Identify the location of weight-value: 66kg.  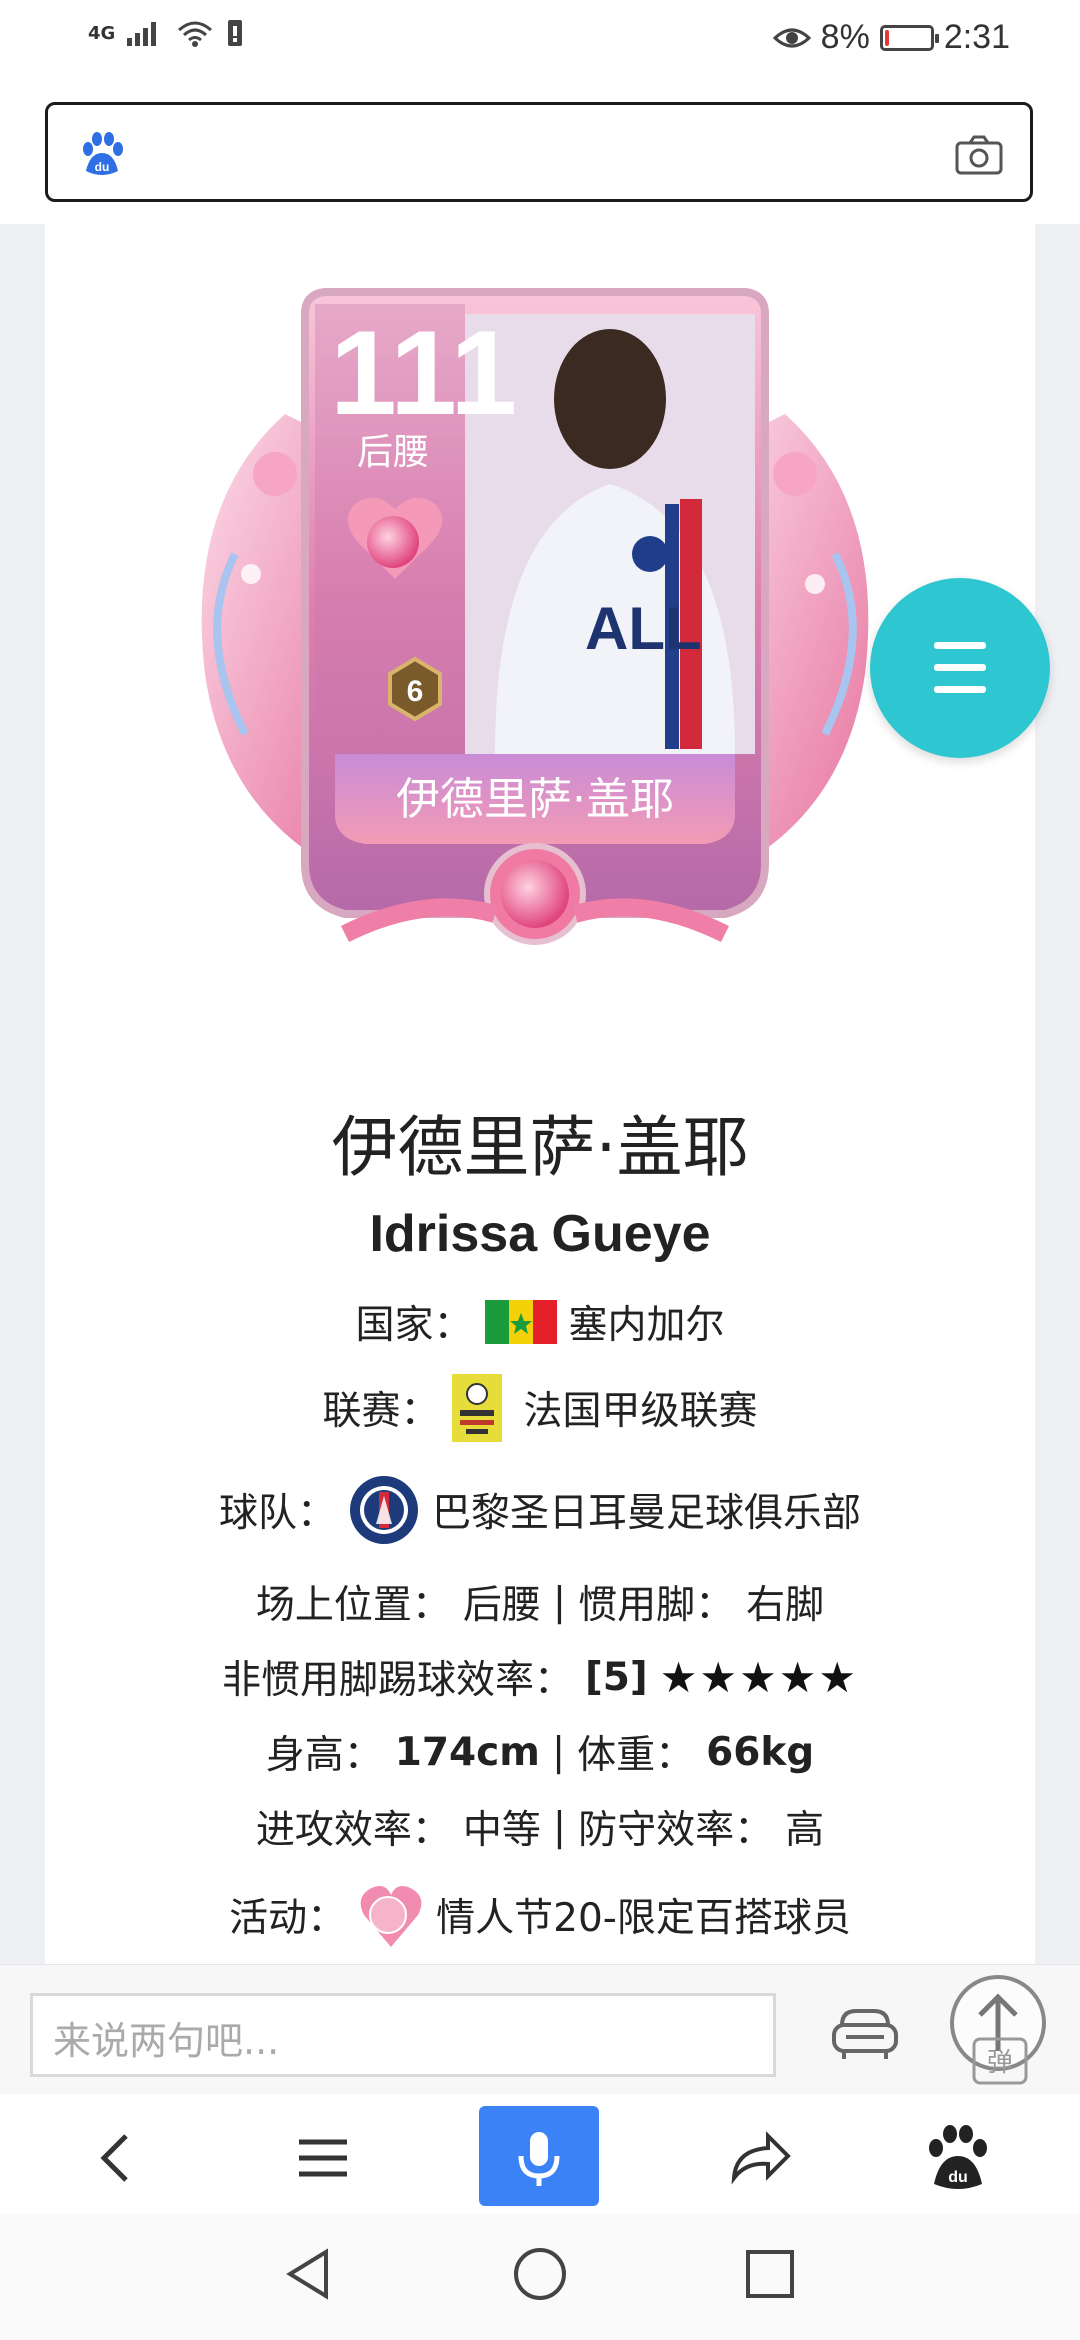
(760, 1752).